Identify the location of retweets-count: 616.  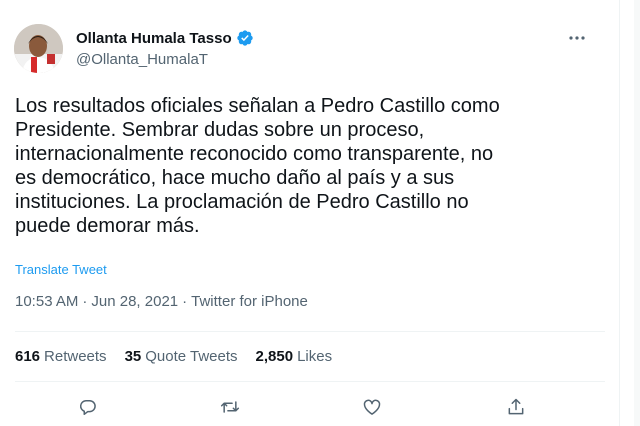
(28, 356).